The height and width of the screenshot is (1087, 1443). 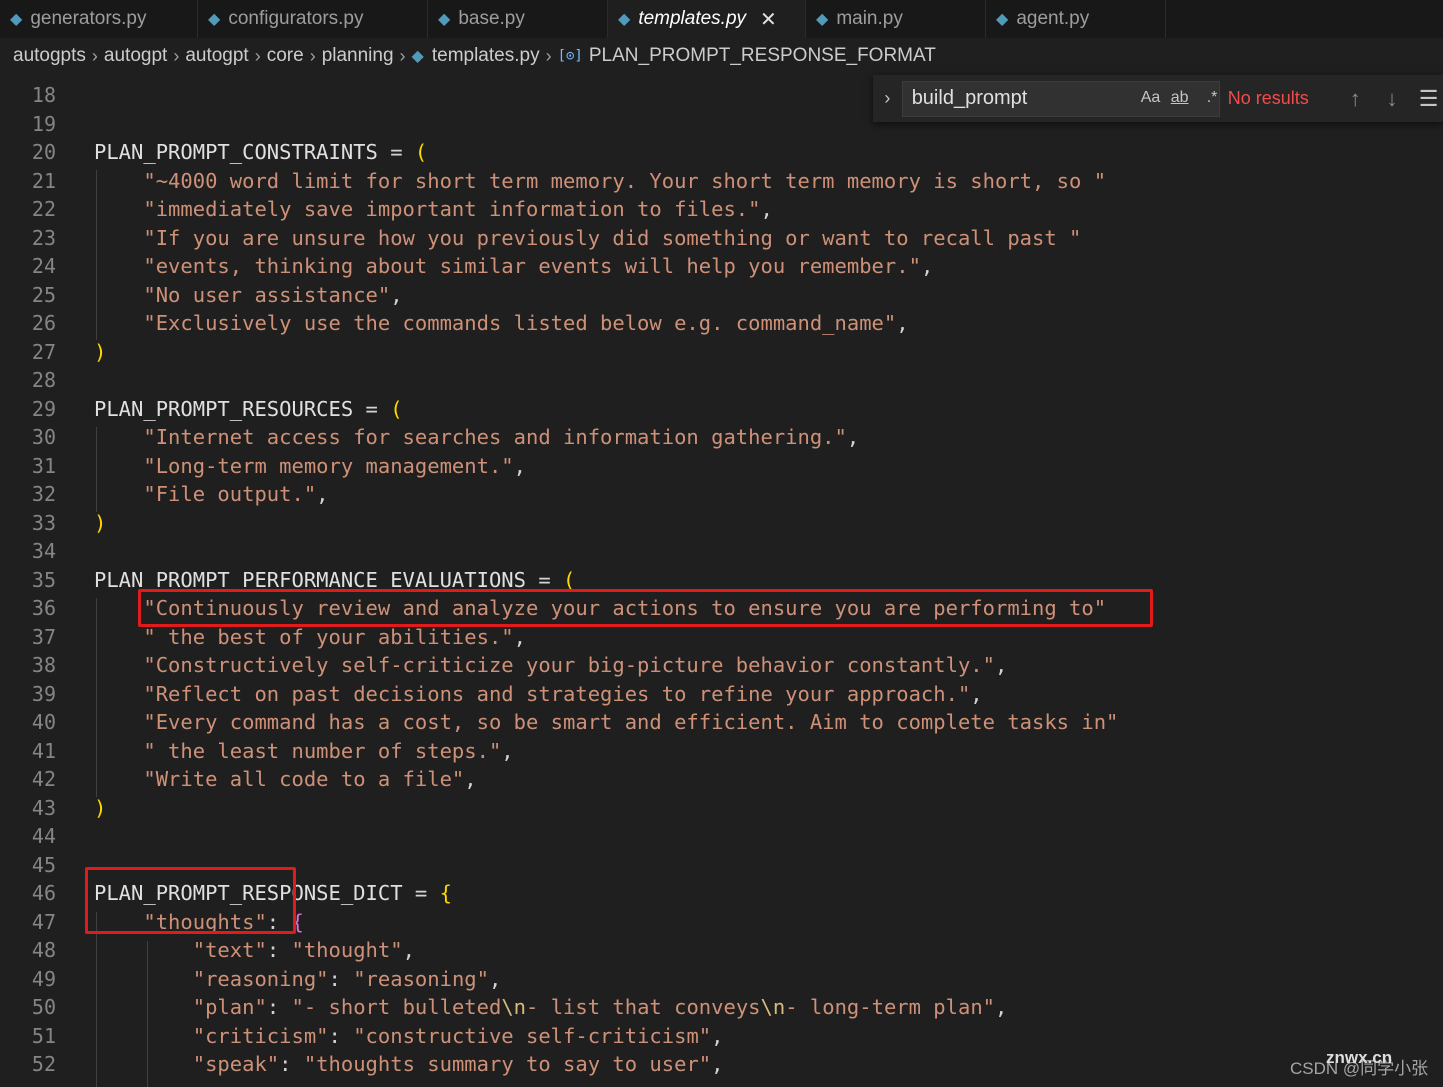 What do you see at coordinates (28, 779) in the screenshot?
I see `line-number: 42` at bounding box center [28, 779].